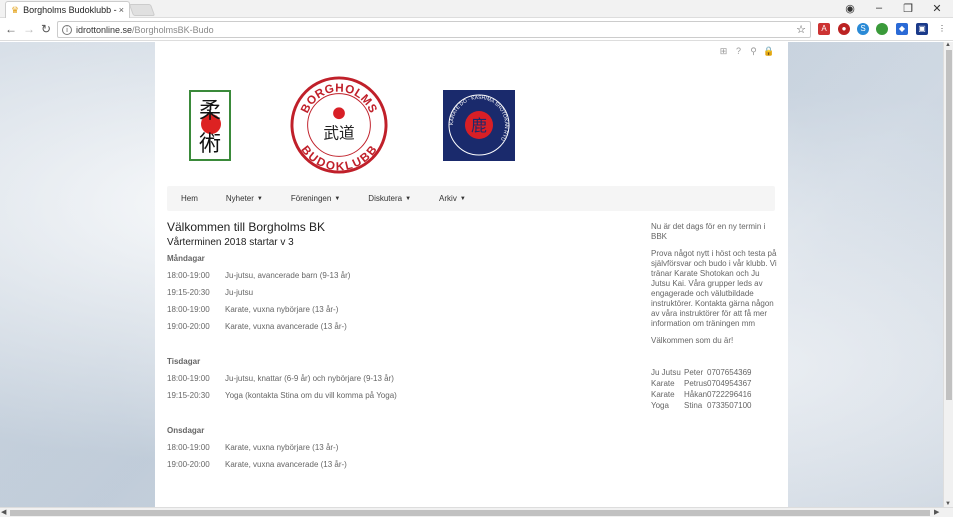 Image resolution: width=953 pixels, height=517 pixels. I want to click on contact-sport: Ju Jutsu, so click(666, 372).